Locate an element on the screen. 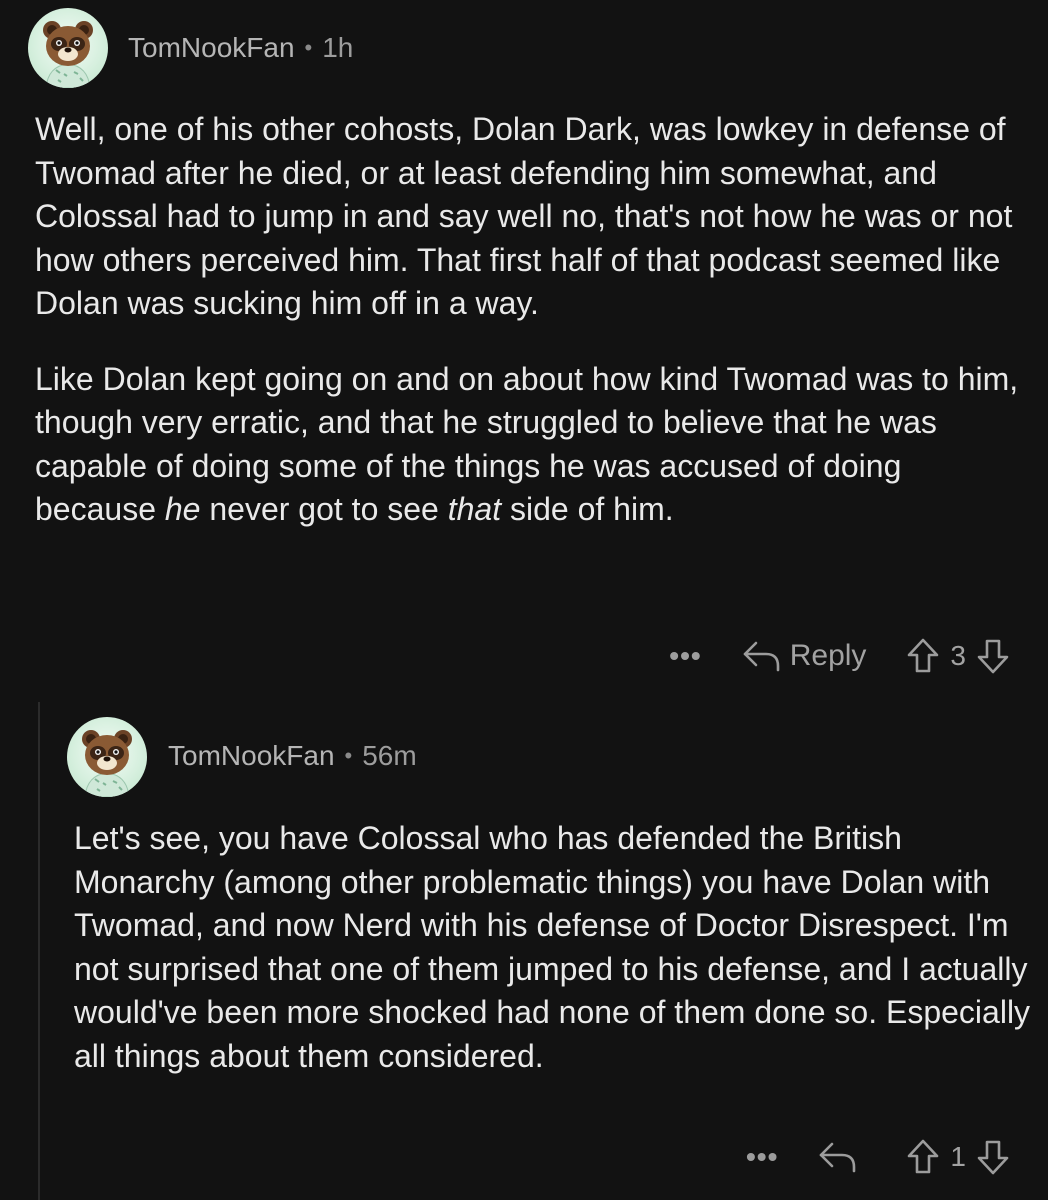 The image size is (1048, 1200). timestamp: 56m is located at coordinates (389, 755).